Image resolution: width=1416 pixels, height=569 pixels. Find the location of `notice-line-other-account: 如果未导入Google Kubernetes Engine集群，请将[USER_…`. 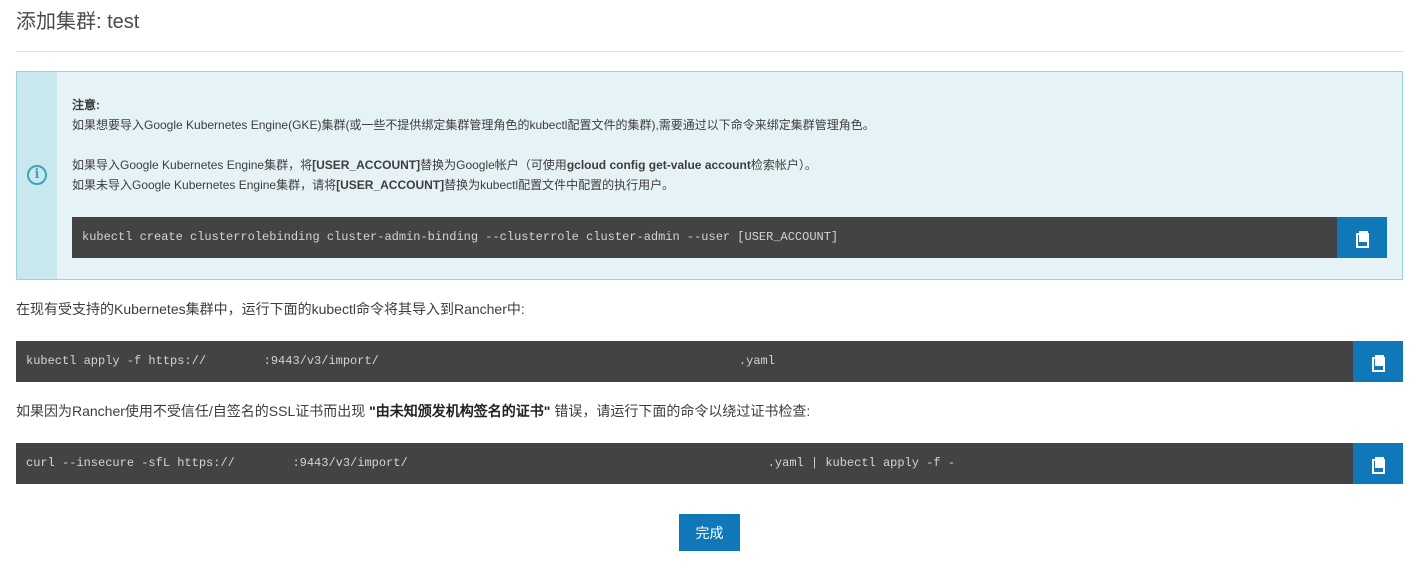

notice-line-other-account: 如果未导入Google Kubernetes Engine集群，请将[USER_… is located at coordinates (373, 185).